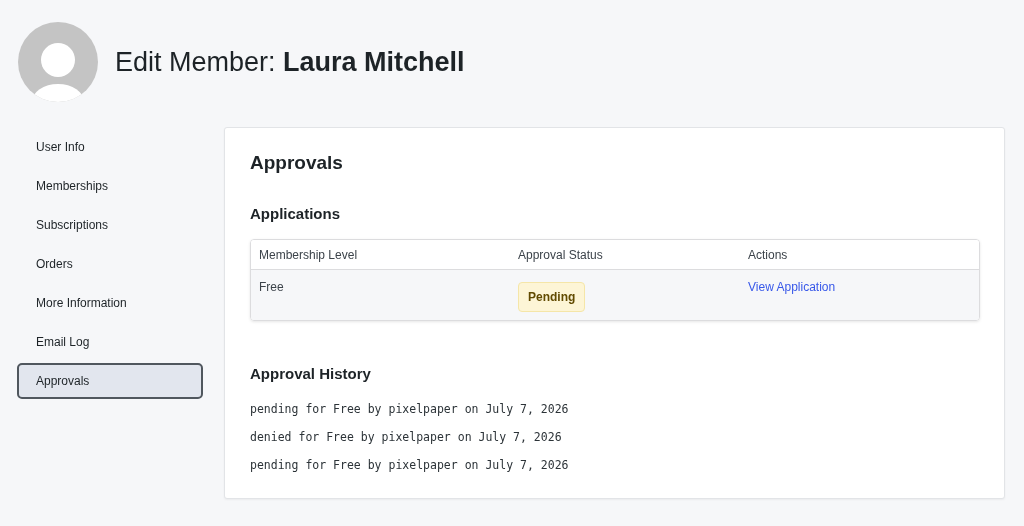  What do you see at coordinates (271, 286) in the screenshot?
I see `table-cell-text: Free` at bounding box center [271, 286].